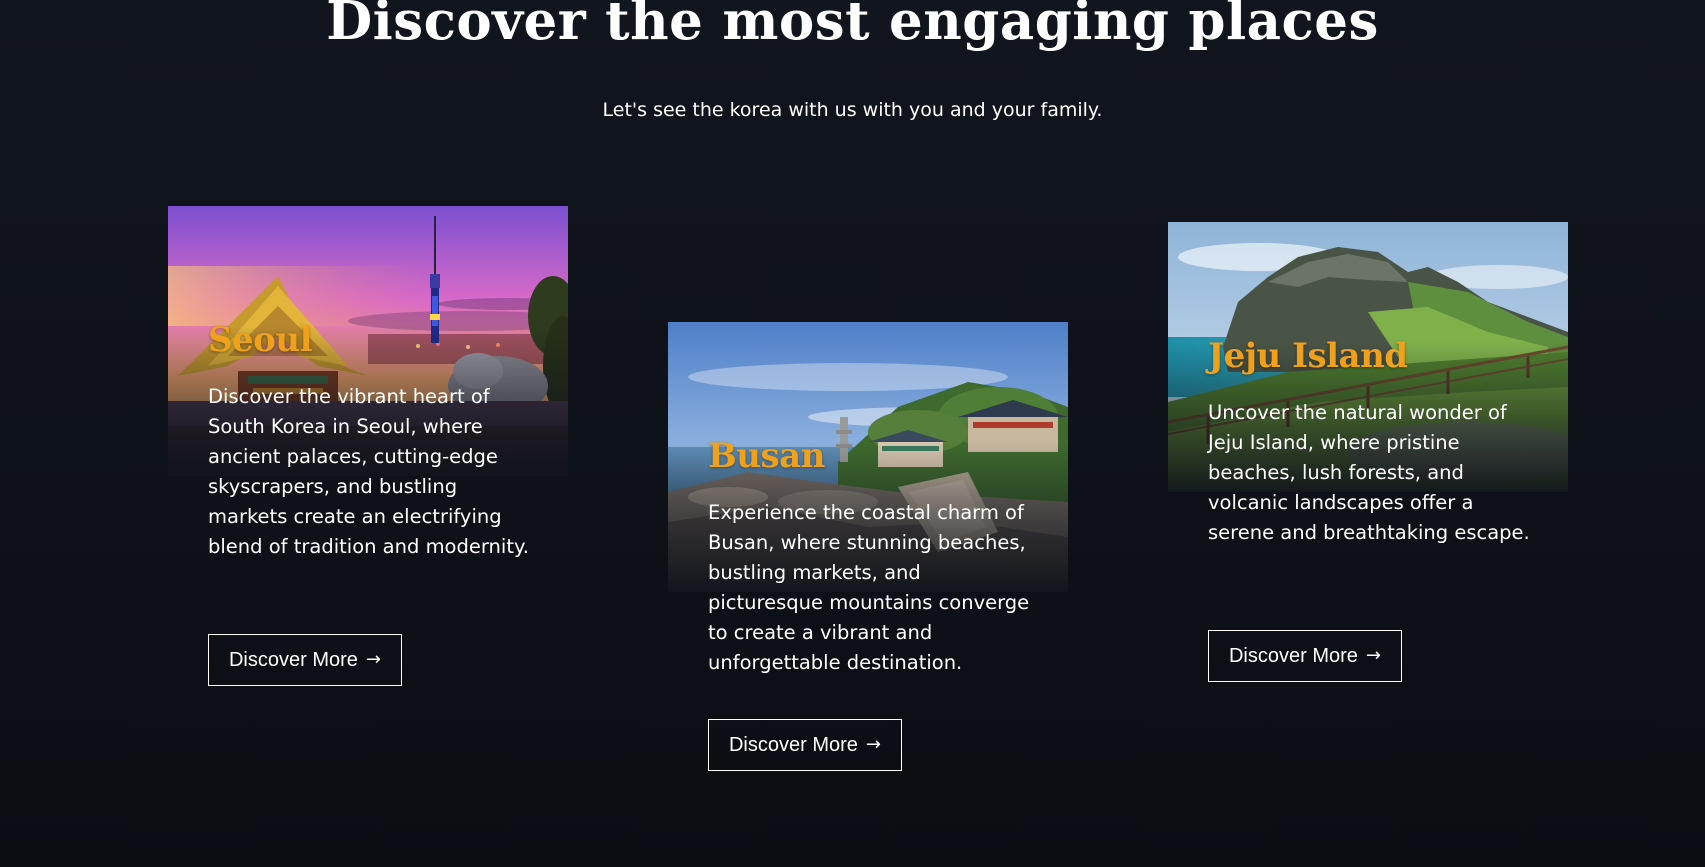 The image size is (1705, 867). Describe the element at coordinates (852, 26) in the screenshot. I see `page-title: Discover the most engaging places` at that location.